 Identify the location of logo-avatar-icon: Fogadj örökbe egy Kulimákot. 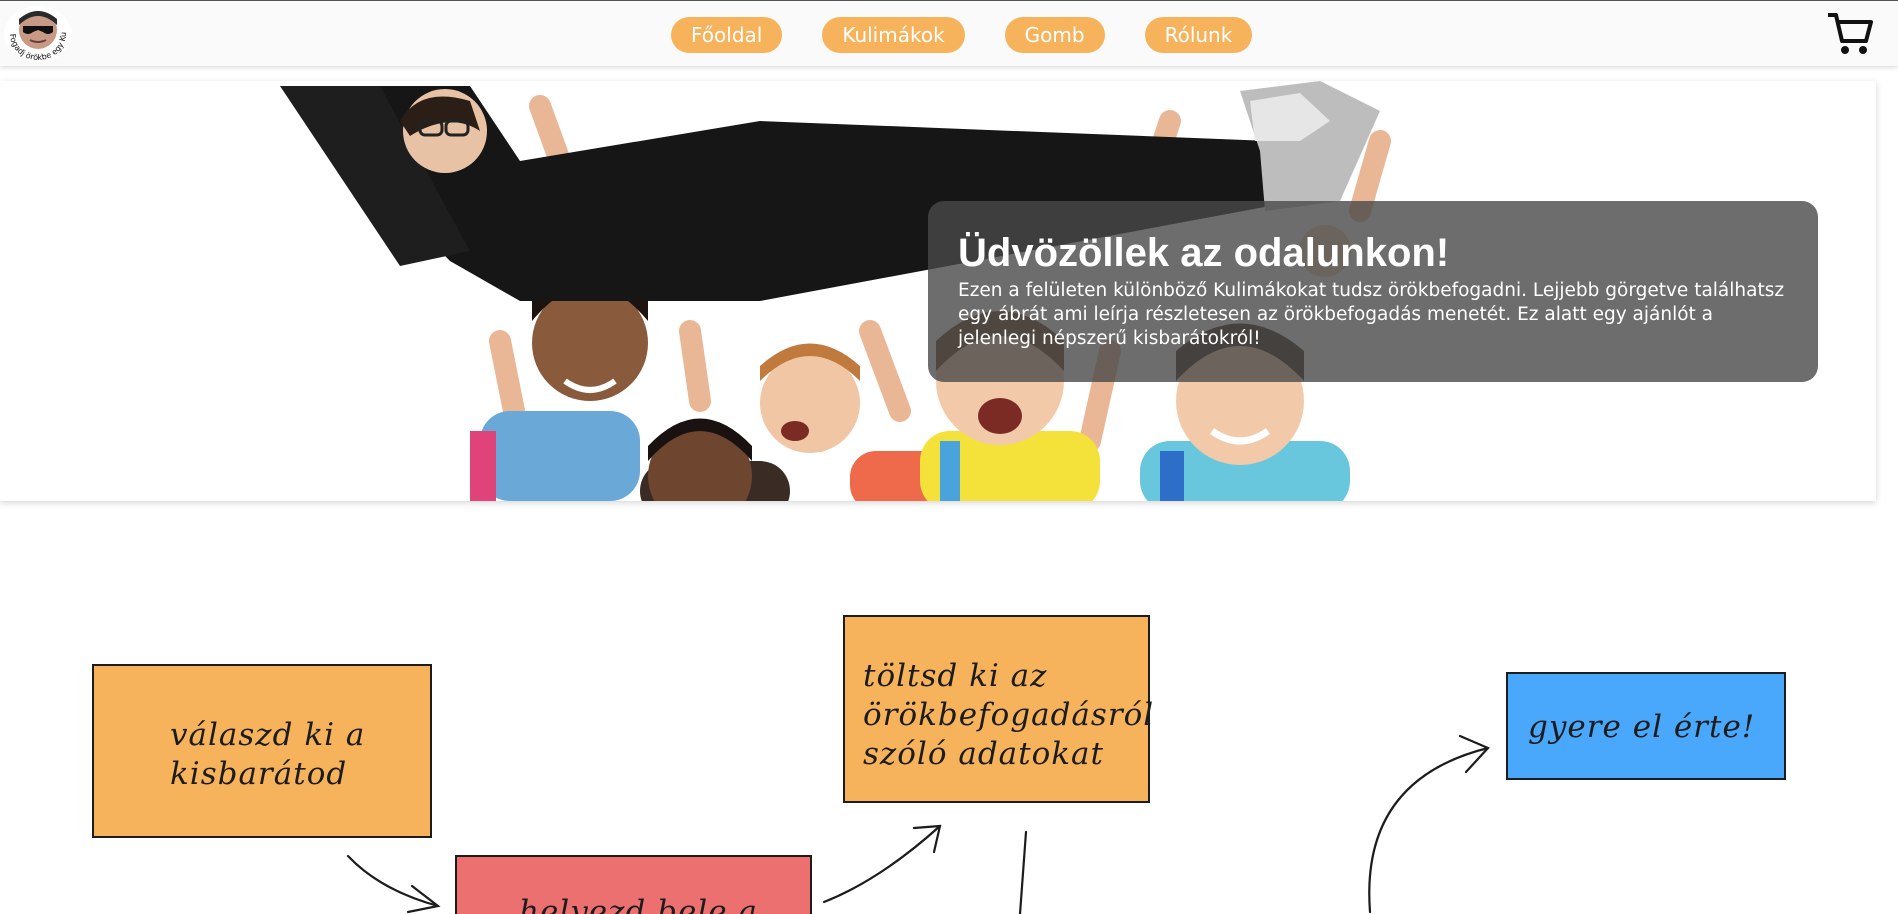
(36, 31).